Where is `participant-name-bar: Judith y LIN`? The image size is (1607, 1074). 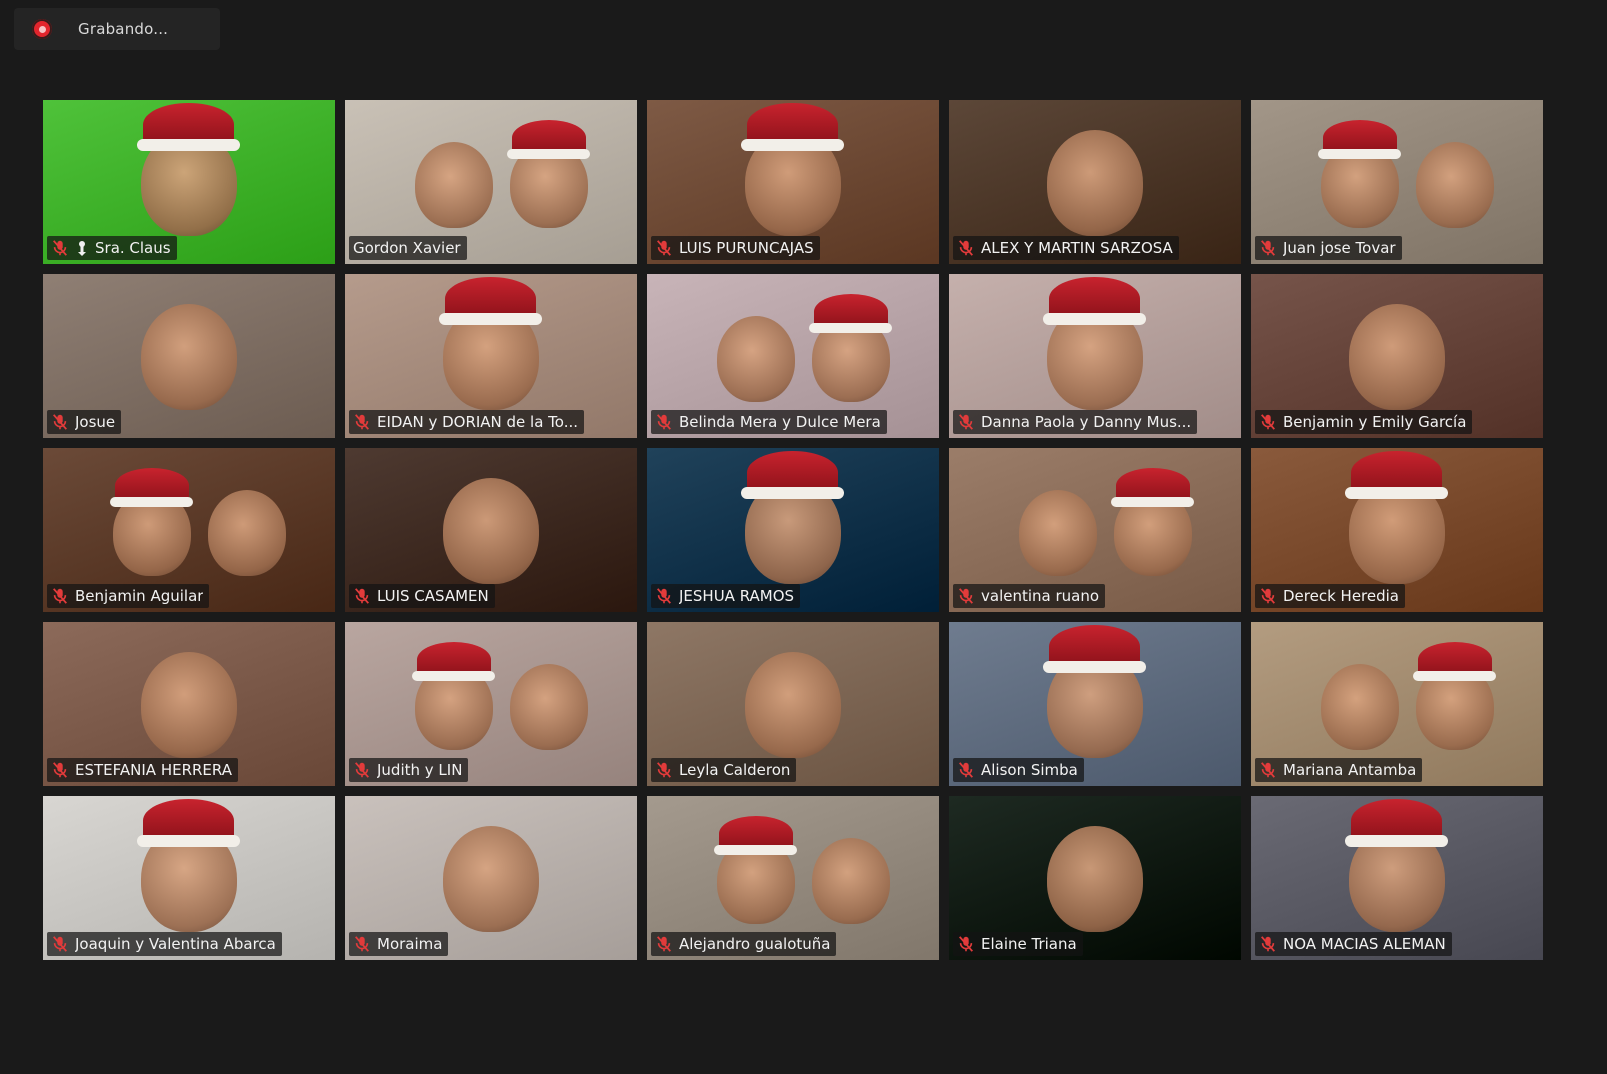
participant-name-bar: Judith y LIN is located at coordinates (409, 770).